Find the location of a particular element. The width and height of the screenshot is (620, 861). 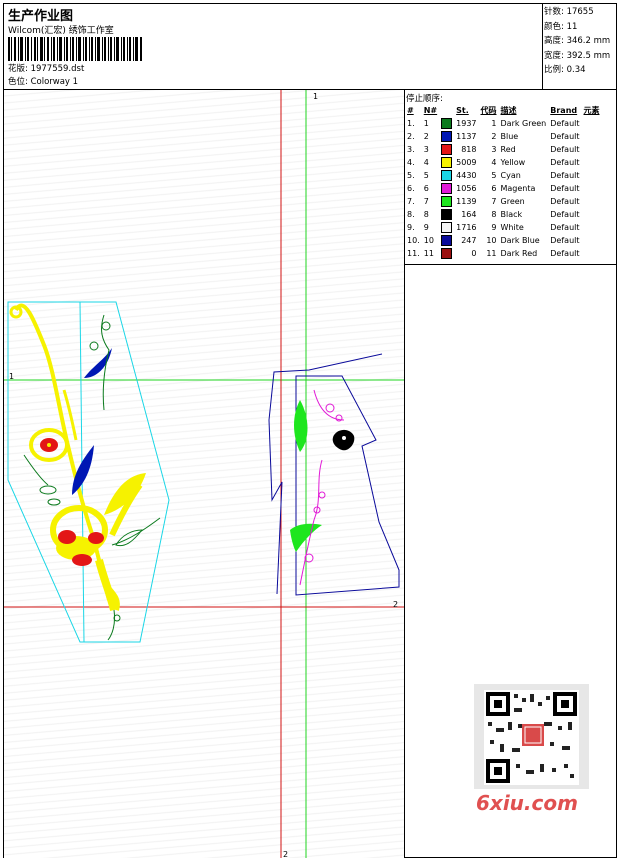

row-index: 9. is located at coordinates (411, 227).